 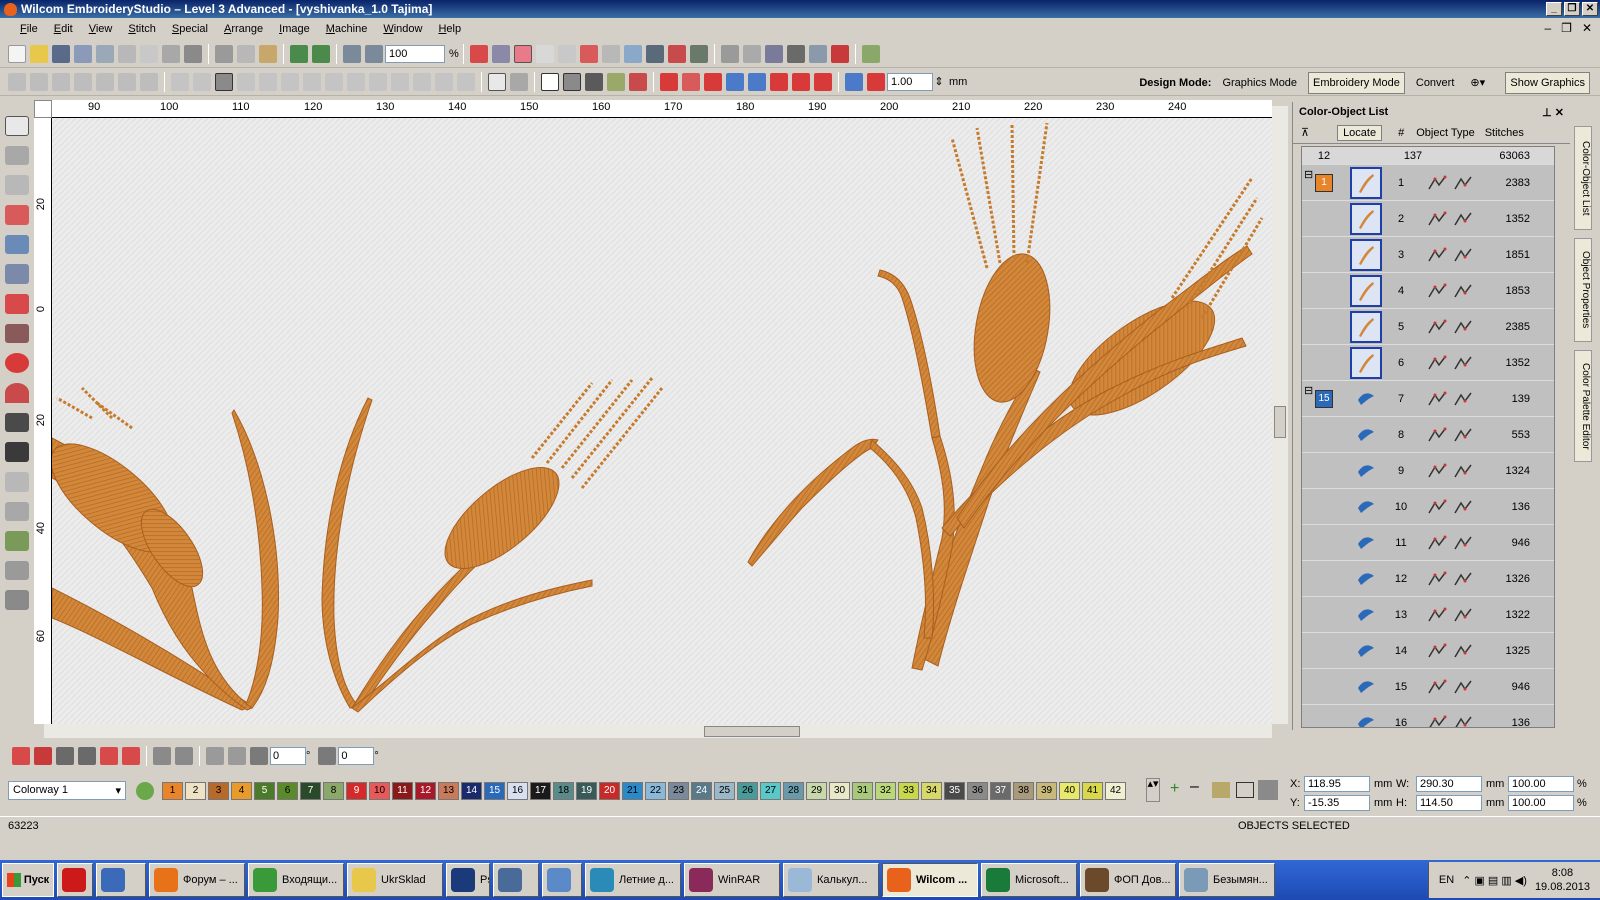 I want to click on align-7-icon, so click(x=801, y=81).